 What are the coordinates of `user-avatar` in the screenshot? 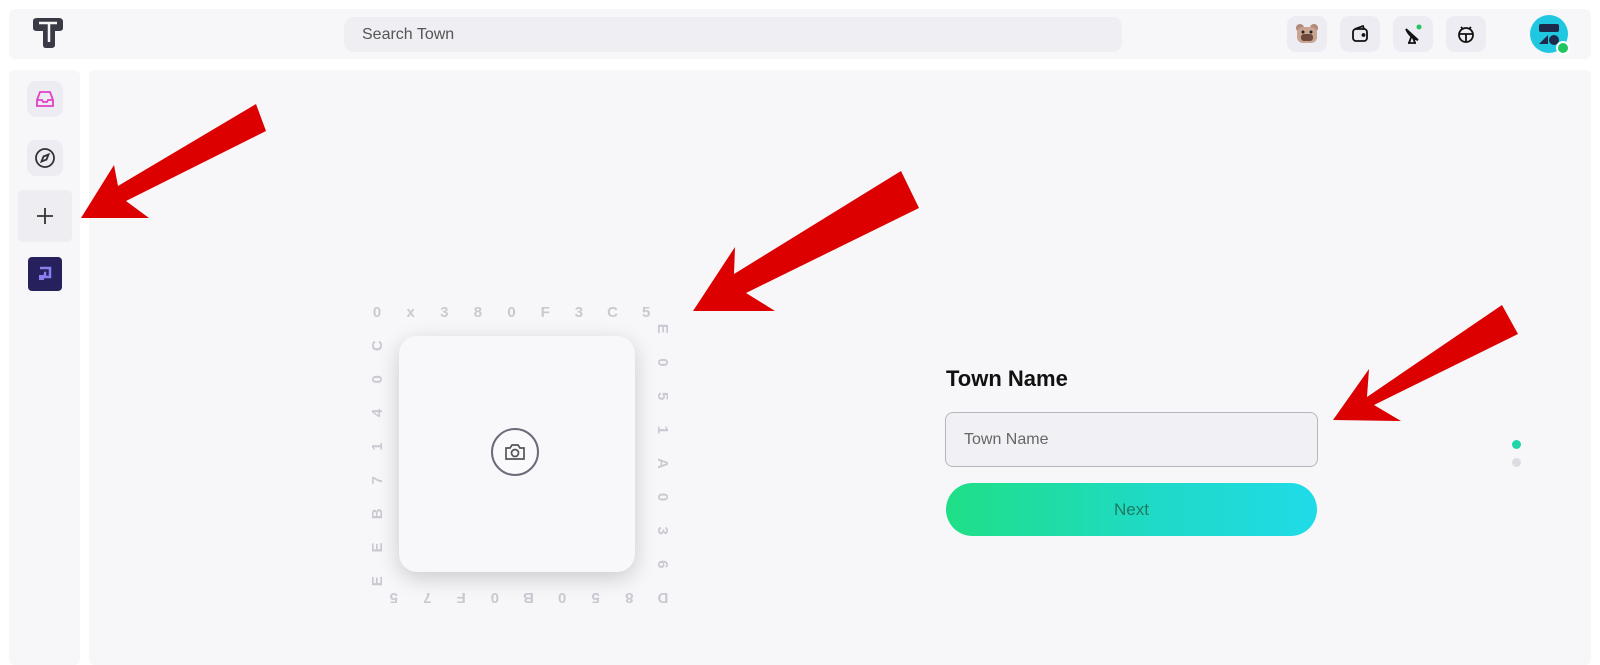 It's located at (1550, 35).